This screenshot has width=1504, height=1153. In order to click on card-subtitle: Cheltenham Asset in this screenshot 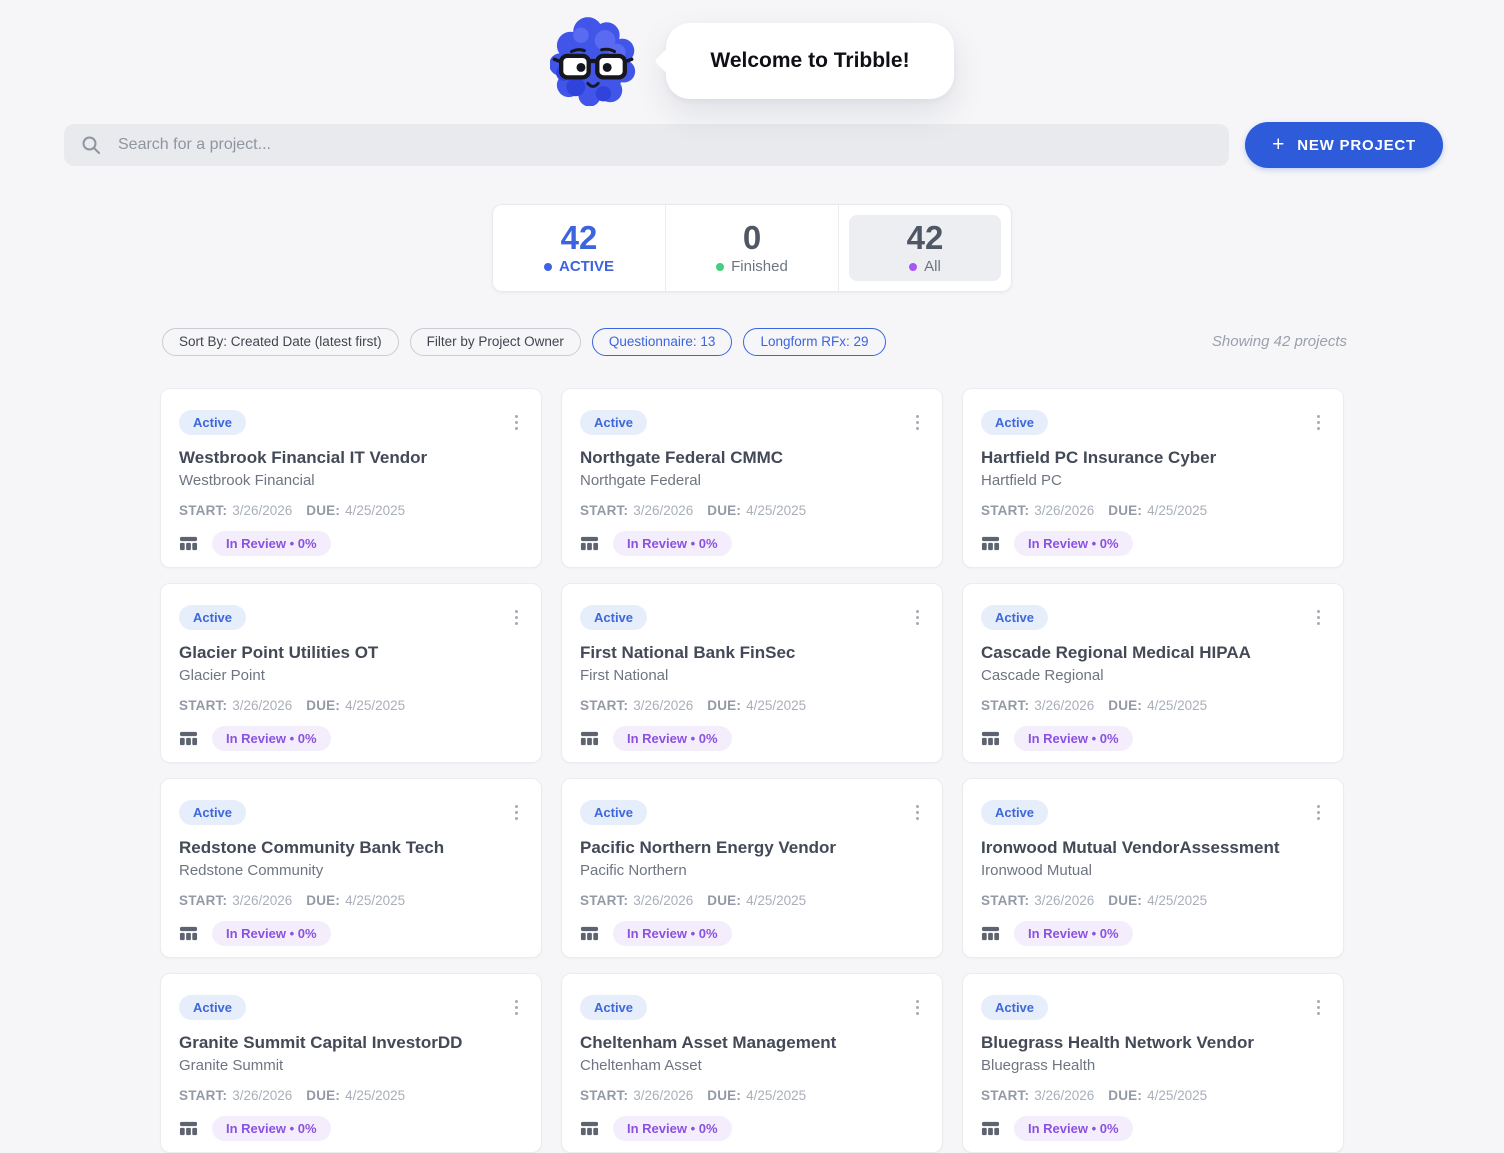, I will do `click(641, 1065)`.